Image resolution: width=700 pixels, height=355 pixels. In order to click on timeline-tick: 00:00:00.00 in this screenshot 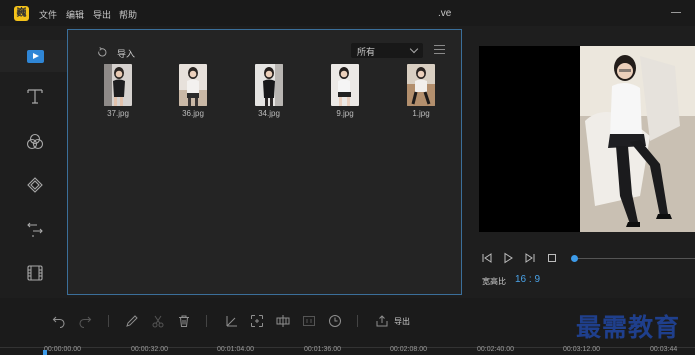, I will do `click(62, 349)`.